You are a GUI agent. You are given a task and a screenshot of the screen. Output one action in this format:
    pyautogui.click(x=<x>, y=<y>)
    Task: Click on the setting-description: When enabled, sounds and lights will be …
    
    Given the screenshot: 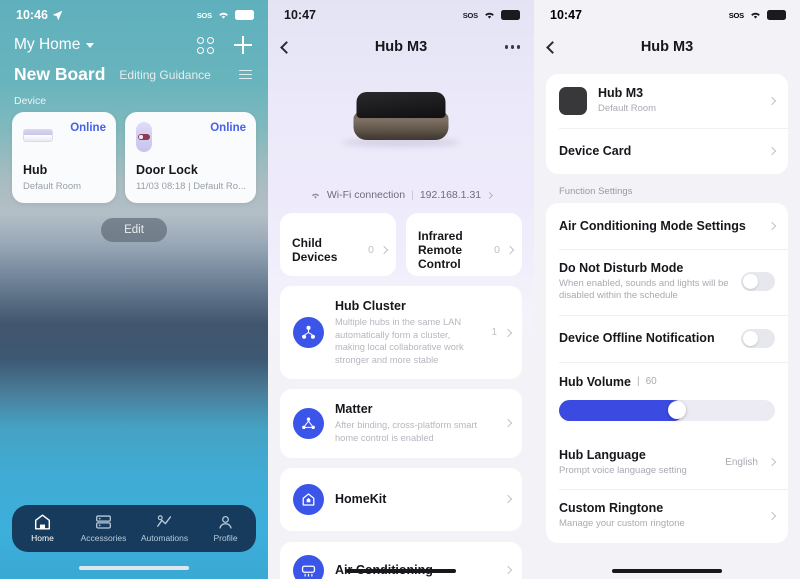 What is the action you would take?
    pyautogui.click(x=644, y=289)
    